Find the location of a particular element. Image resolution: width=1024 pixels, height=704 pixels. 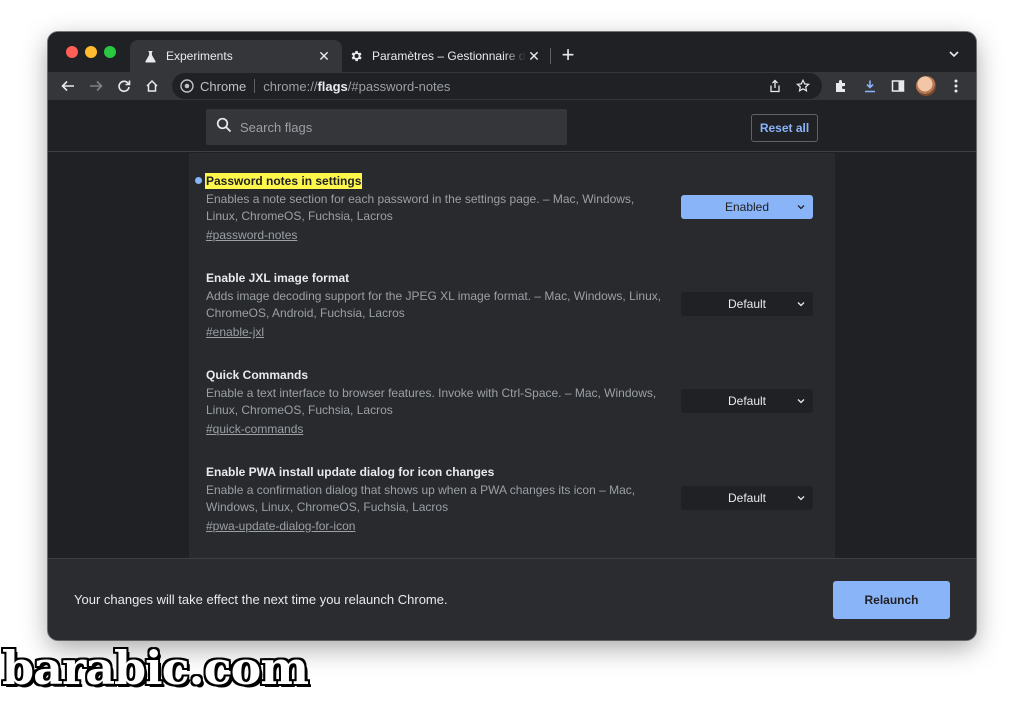

home-icon is located at coordinates (152, 86).